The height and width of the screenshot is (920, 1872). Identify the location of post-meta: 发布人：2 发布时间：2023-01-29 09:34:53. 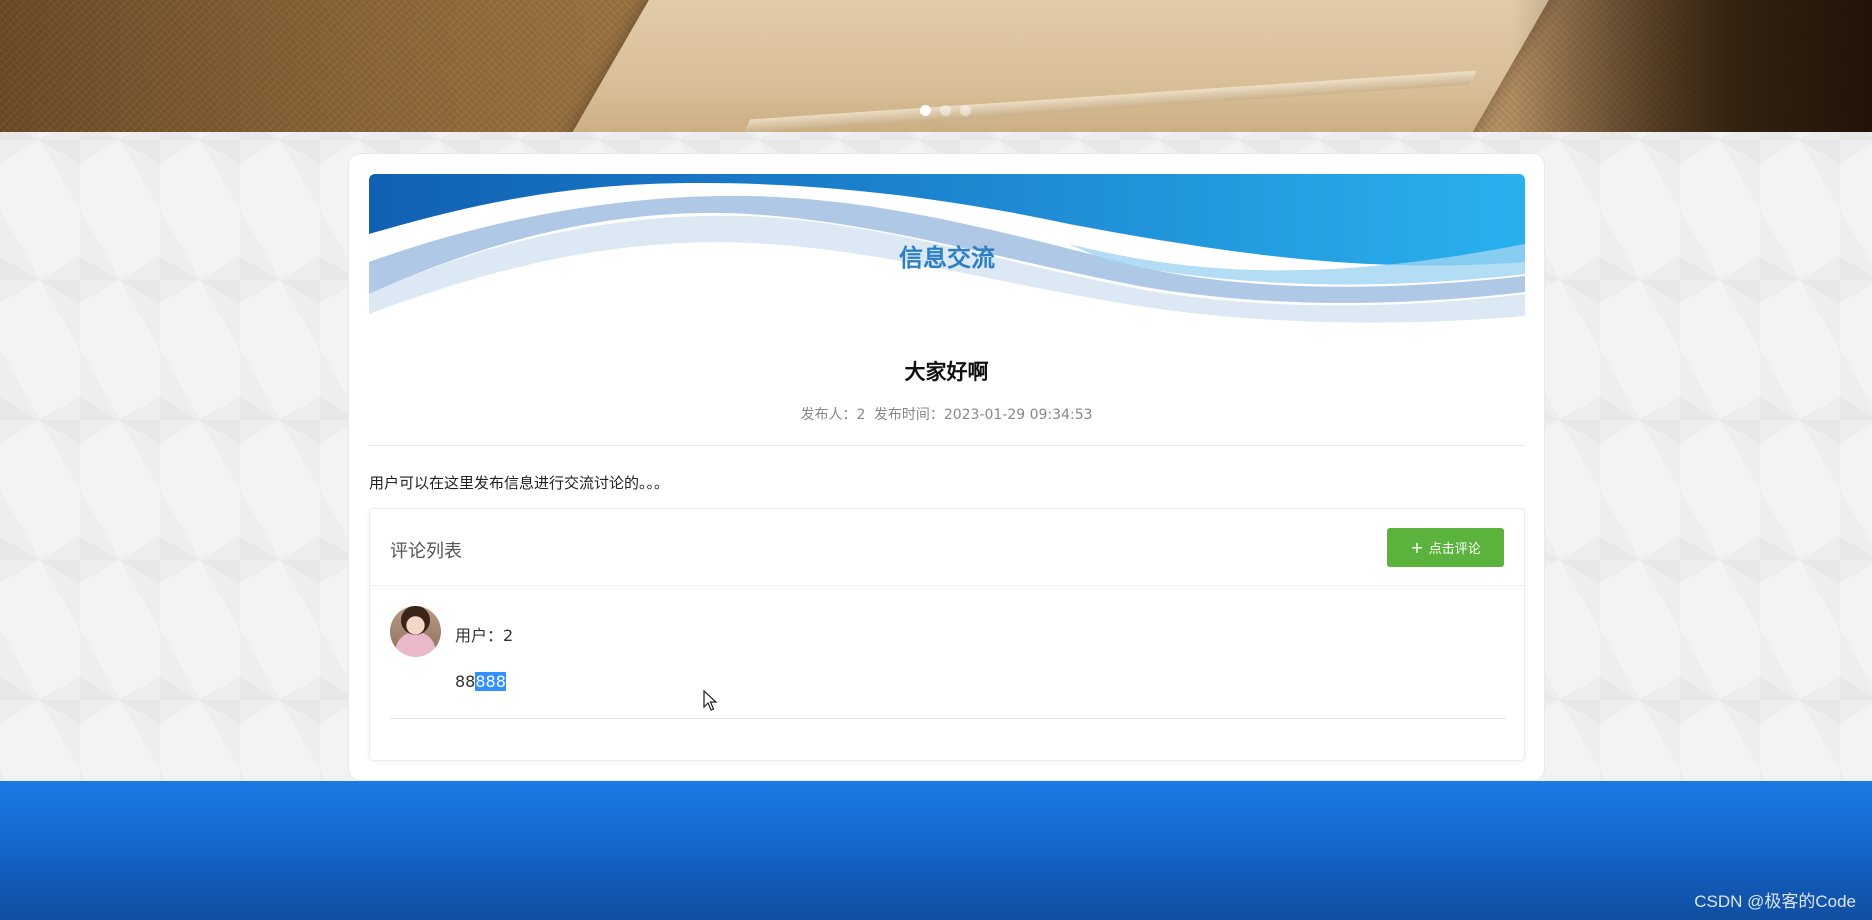
(946, 414).